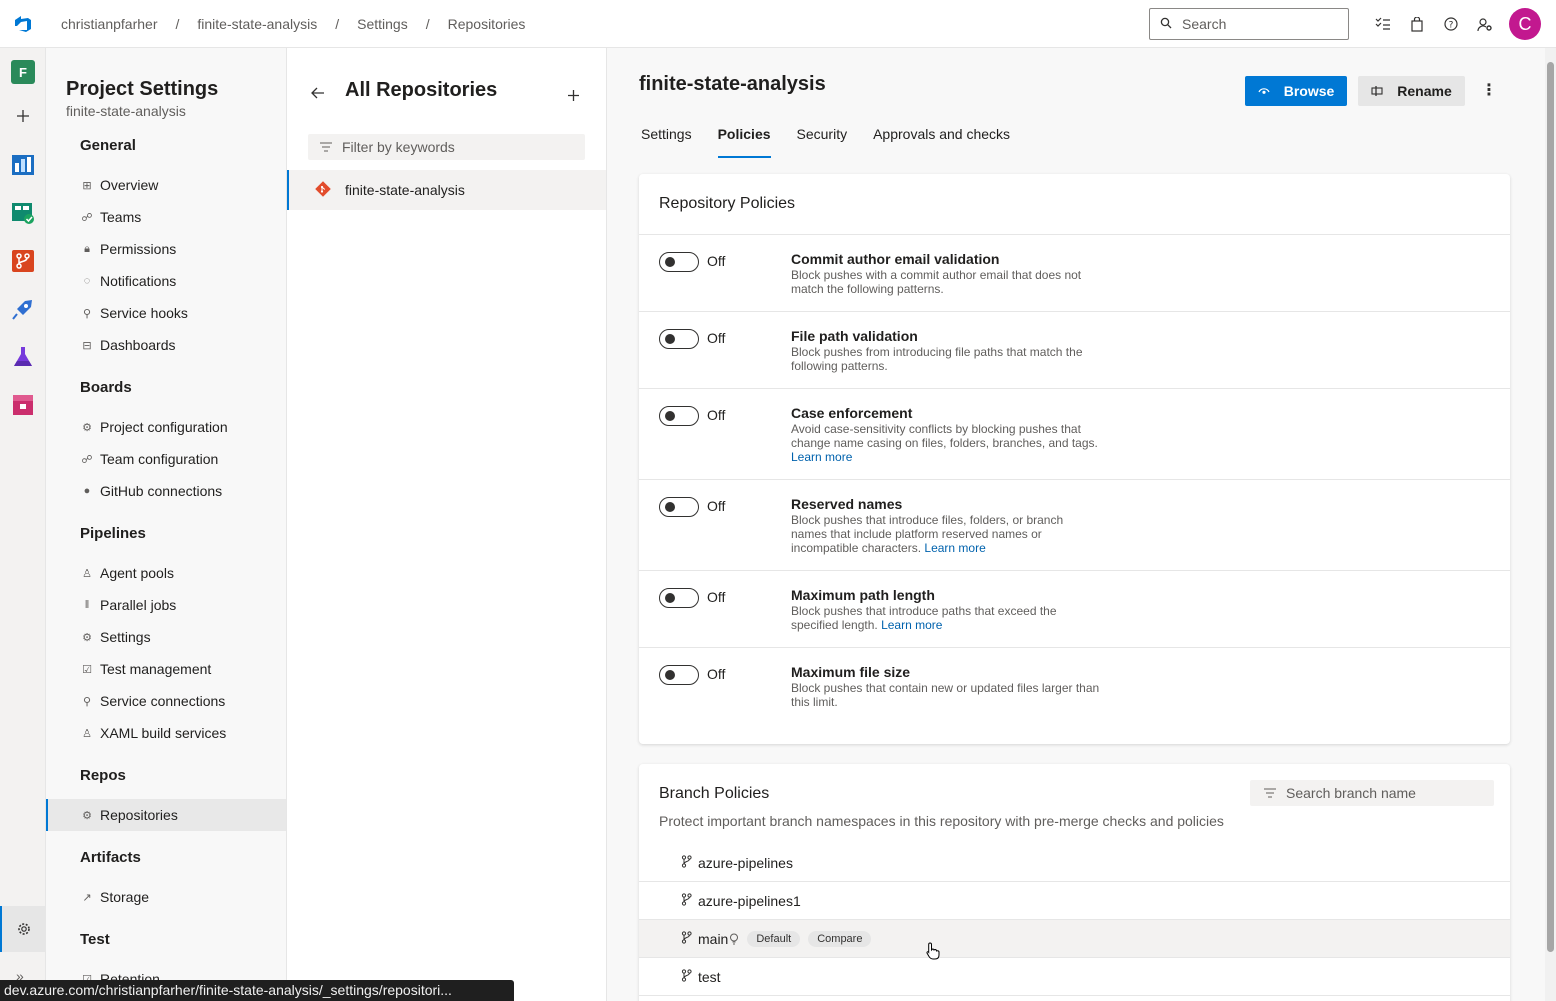 This screenshot has width=1556, height=1001. Describe the element at coordinates (716, 261) in the screenshot. I see `toggle-state-label: Off` at that location.